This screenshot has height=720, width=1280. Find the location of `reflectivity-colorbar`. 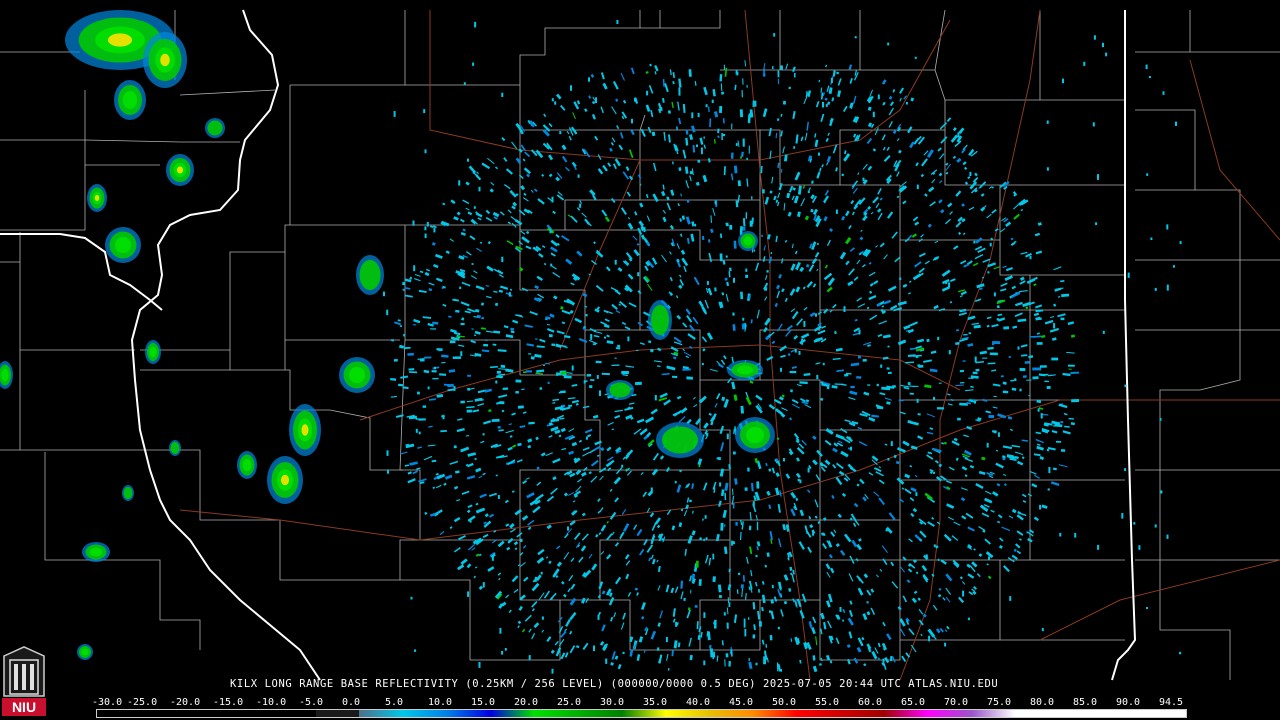

reflectivity-colorbar is located at coordinates (641, 713).